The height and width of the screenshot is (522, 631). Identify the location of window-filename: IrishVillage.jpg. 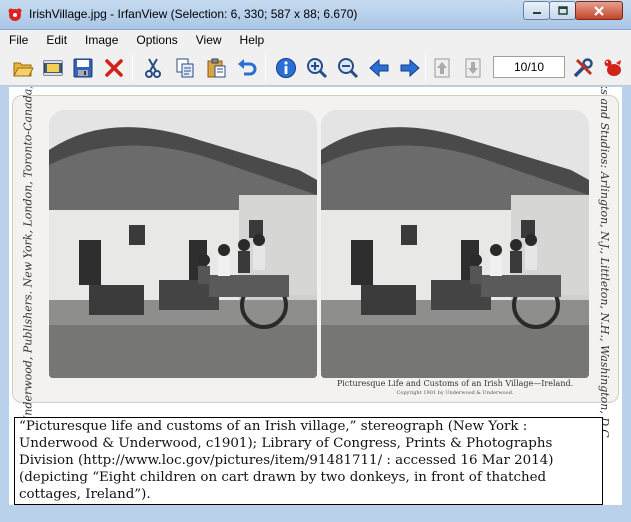
(68, 14).